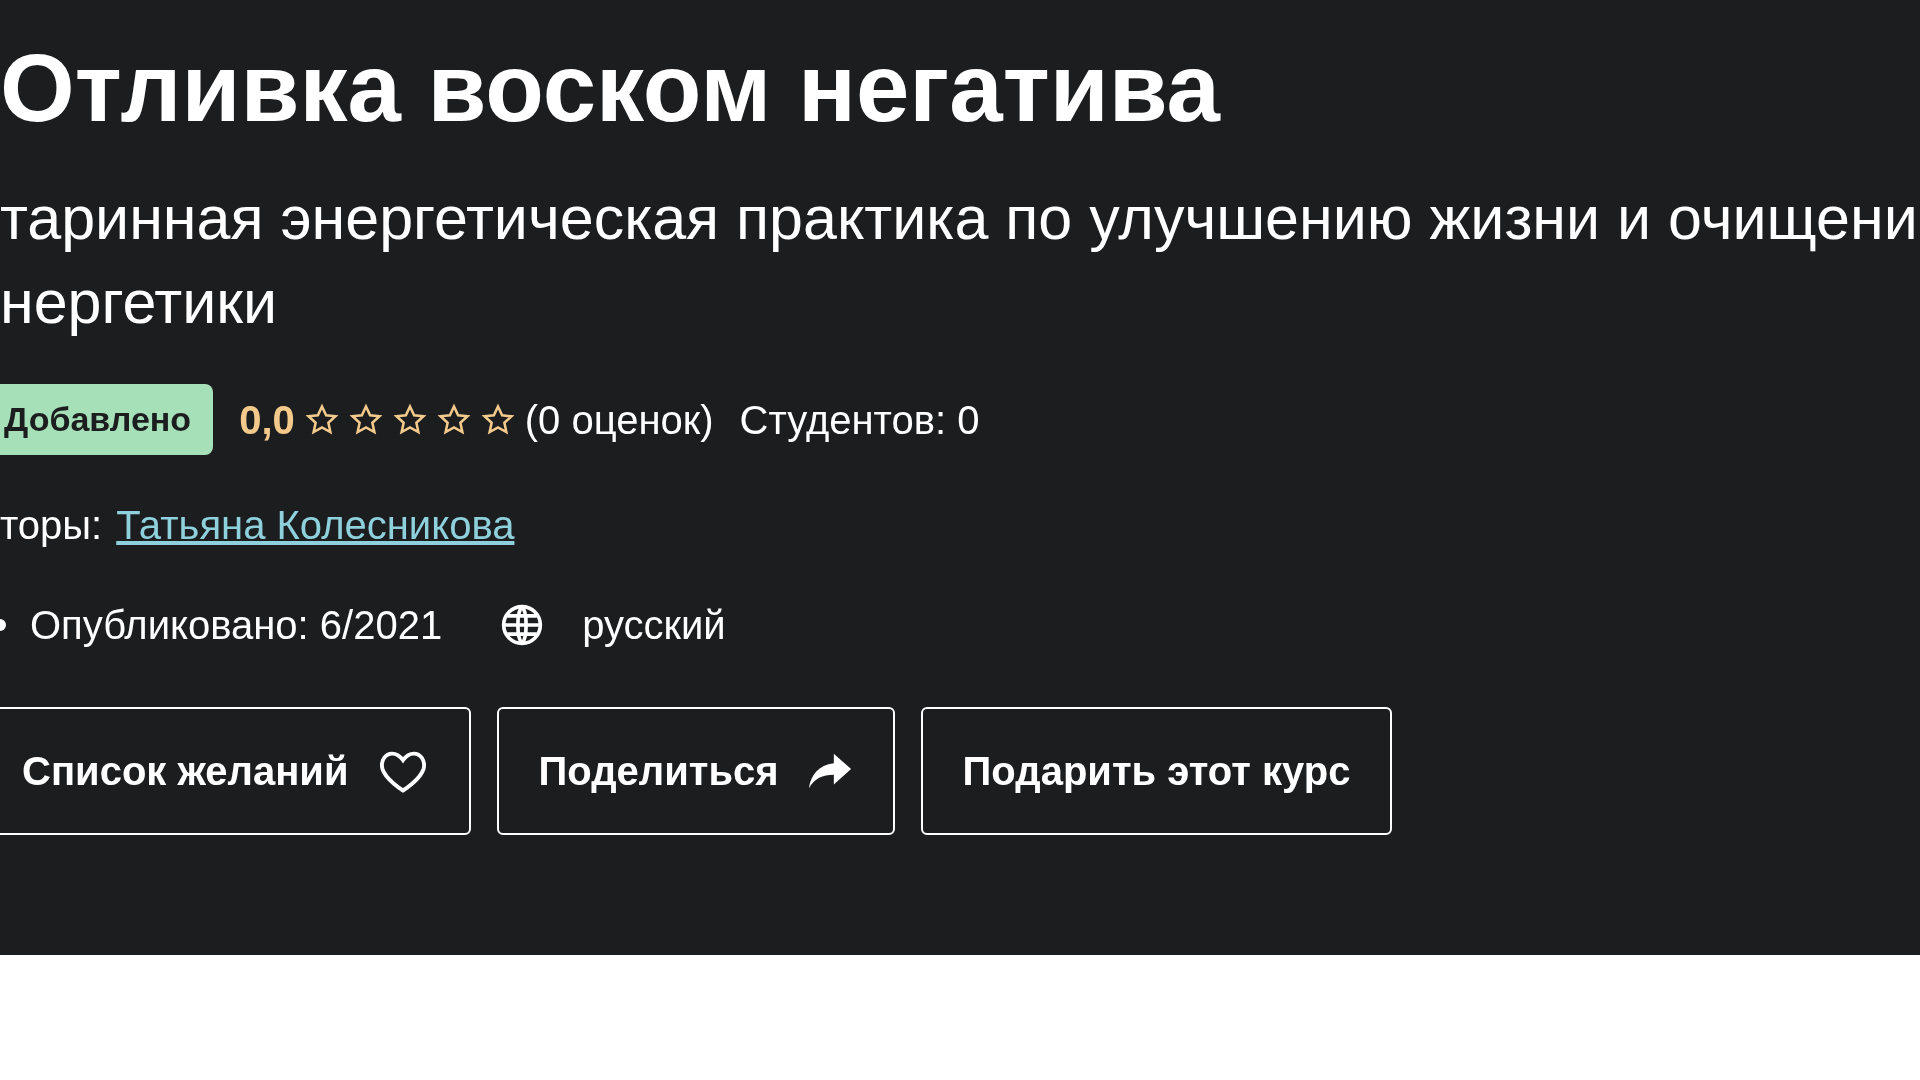 The width and height of the screenshot is (1920, 1080). I want to click on student-count: Студентов: 0, so click(859, 420).